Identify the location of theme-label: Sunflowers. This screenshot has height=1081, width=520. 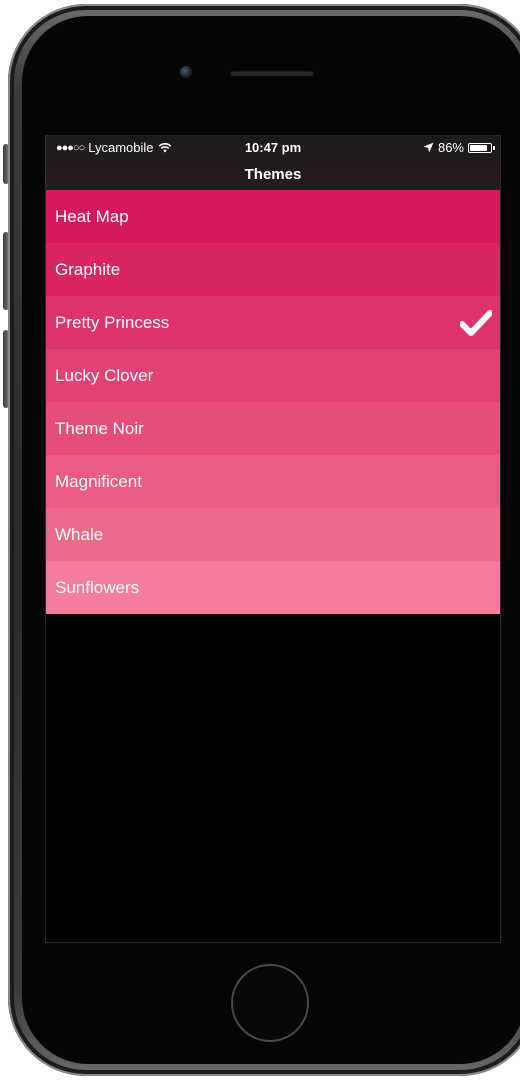
(97, 587).